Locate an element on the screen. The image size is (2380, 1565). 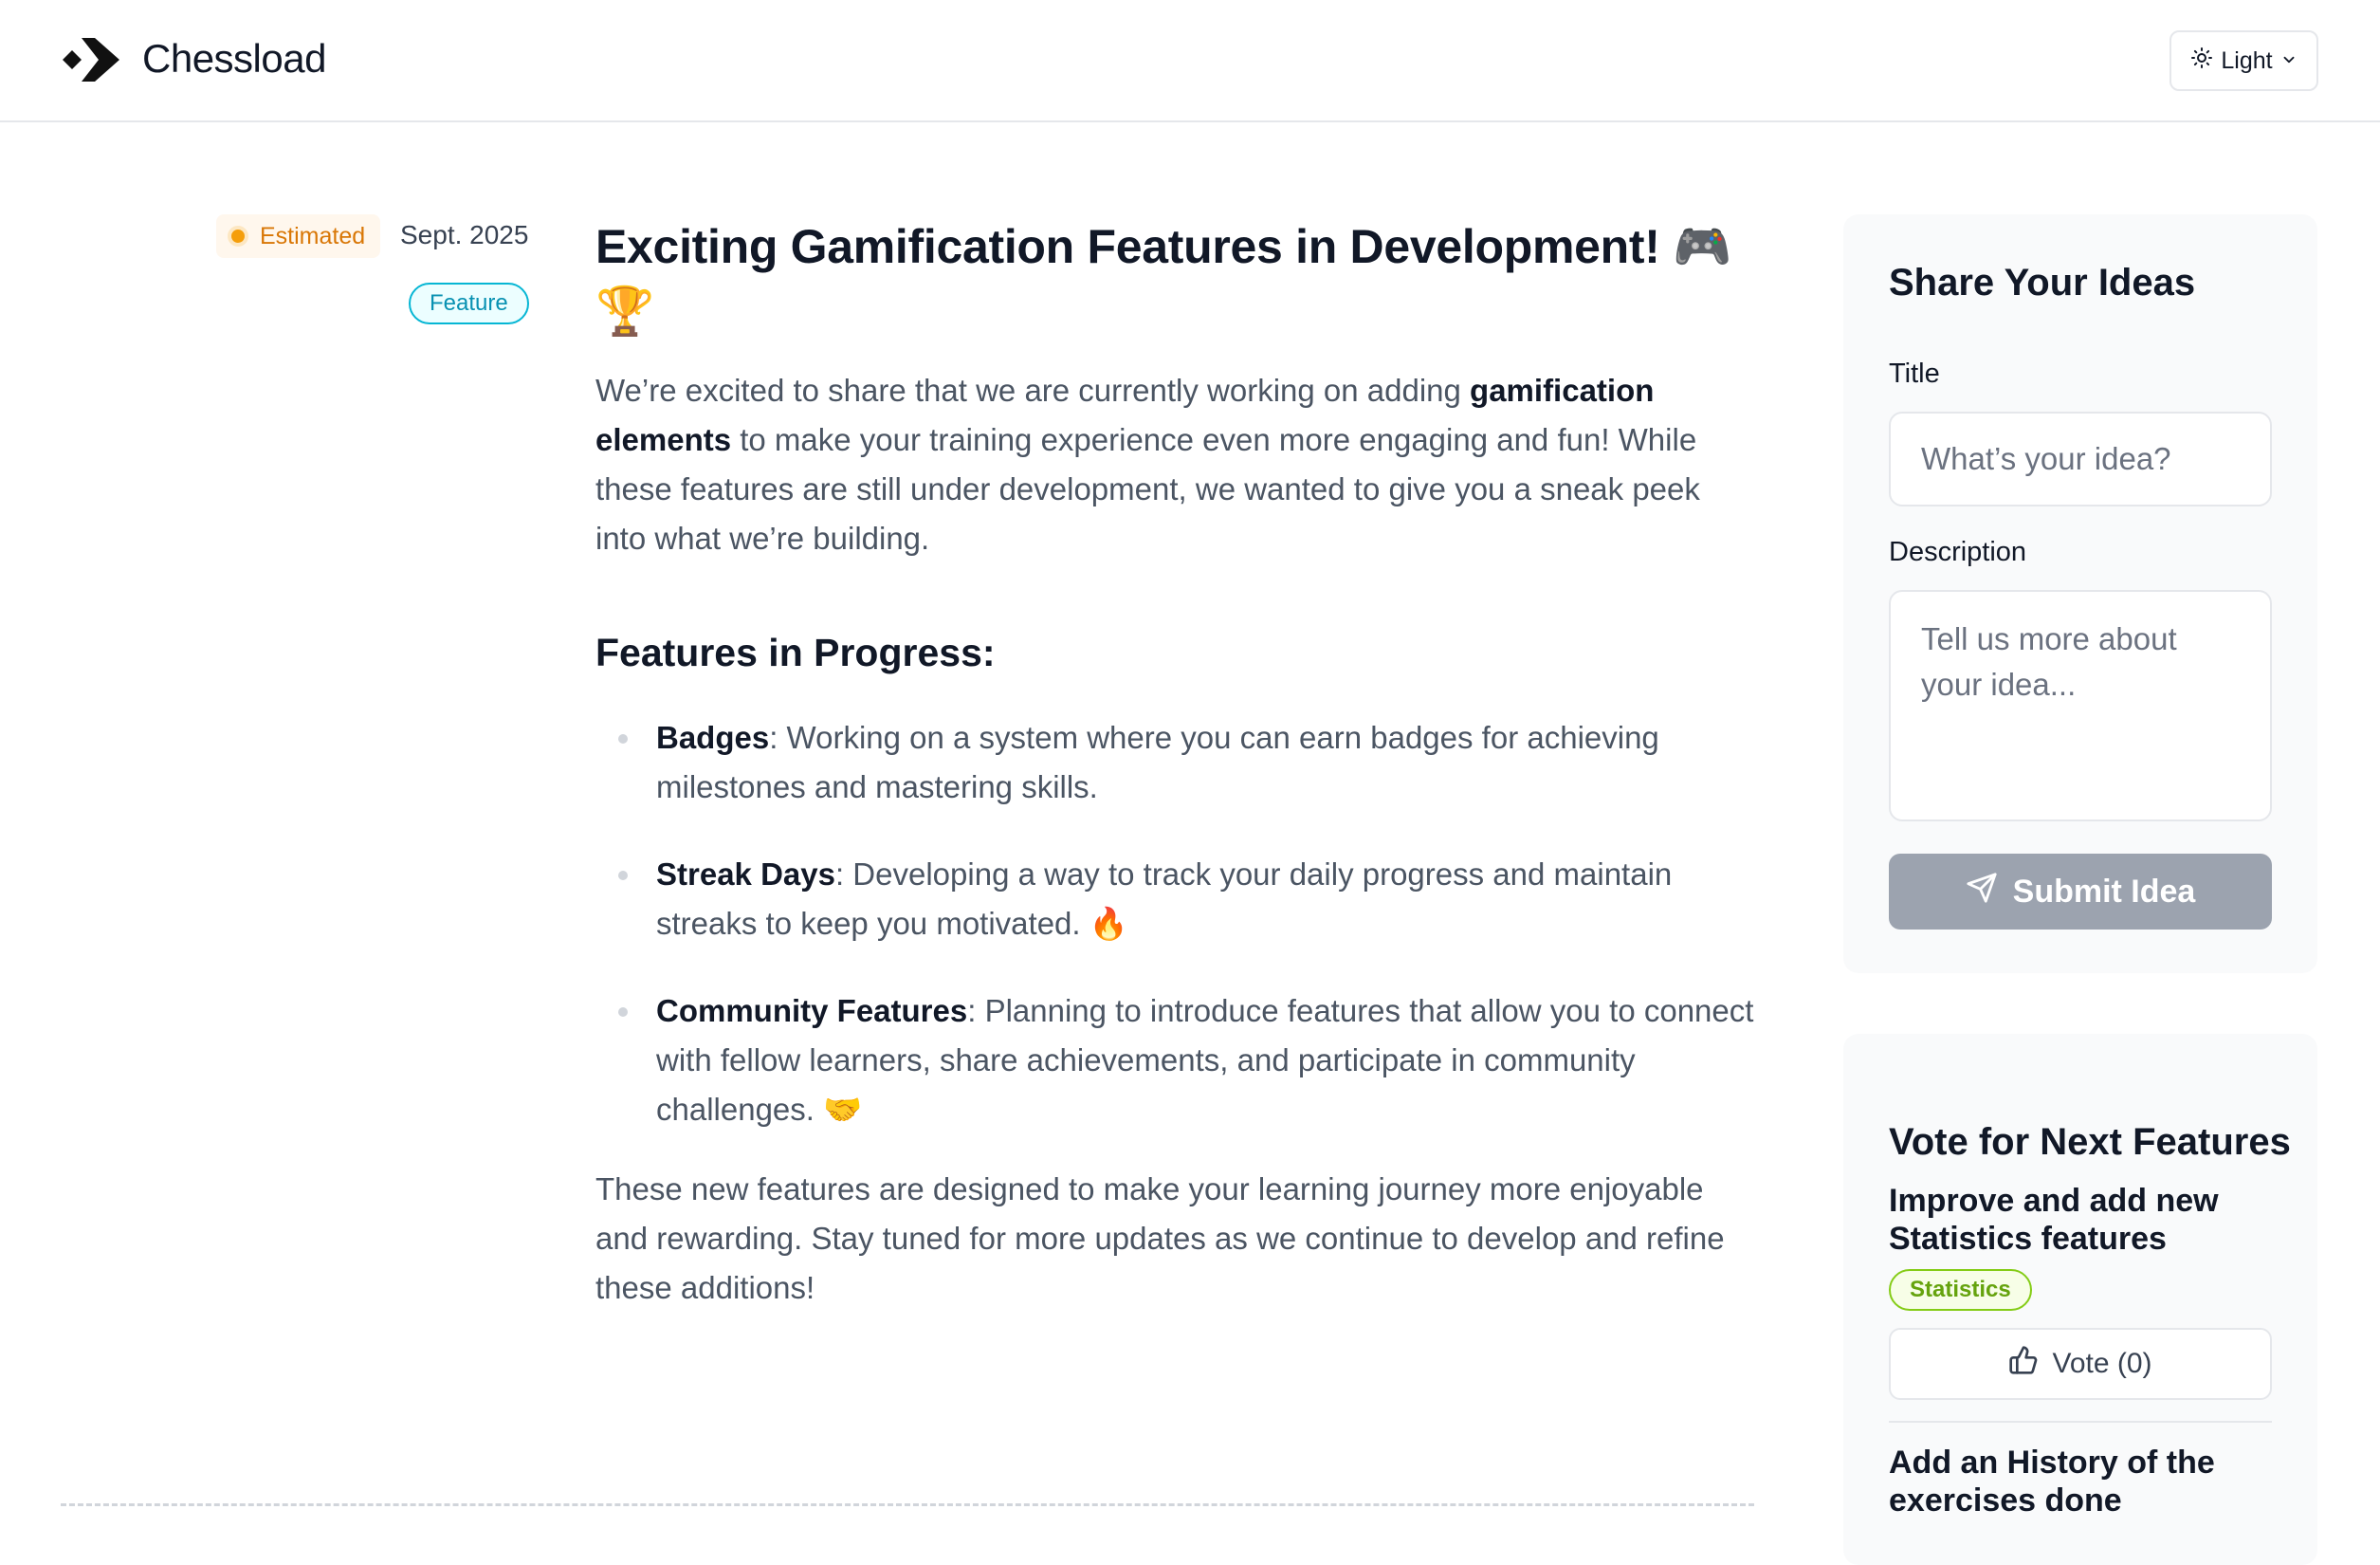
top-header: Chessload Light is located at coordinates (1190, 61).